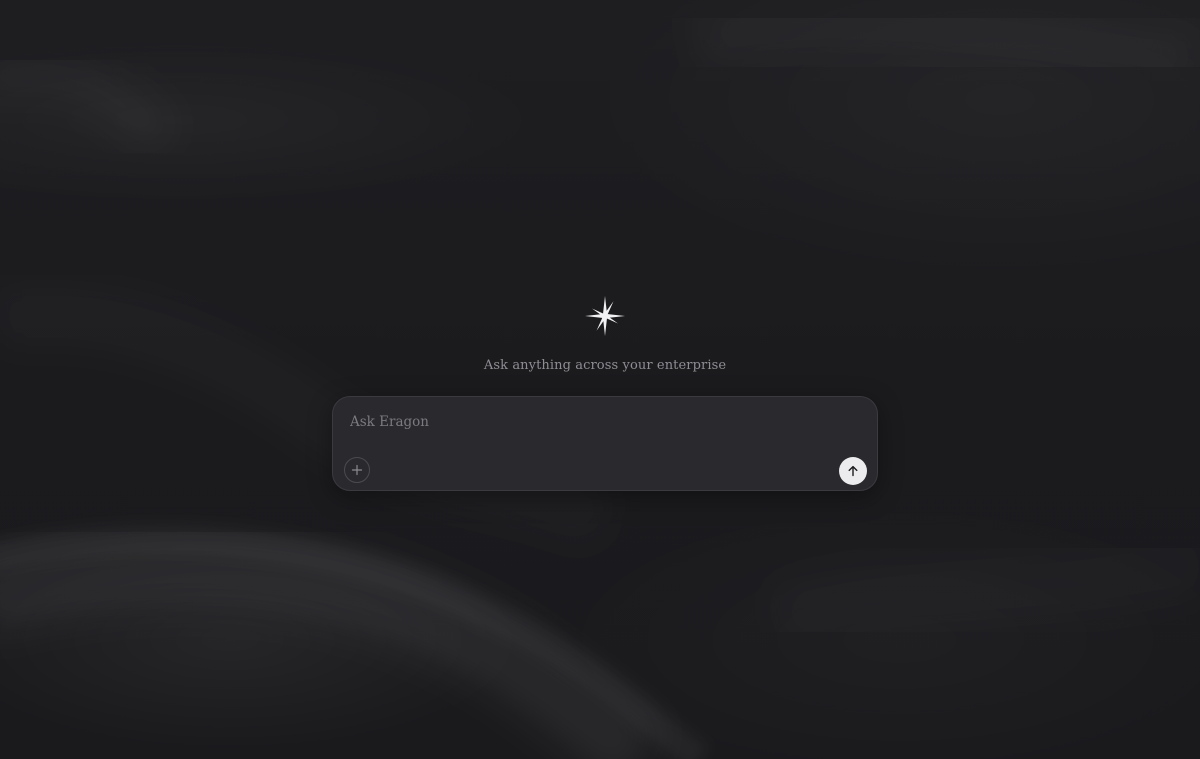  What do you see at coordinates (605, 365) in the screenshot?
I see `tagline: Ask anything across your enterprise` at bounding box center [605, 365].